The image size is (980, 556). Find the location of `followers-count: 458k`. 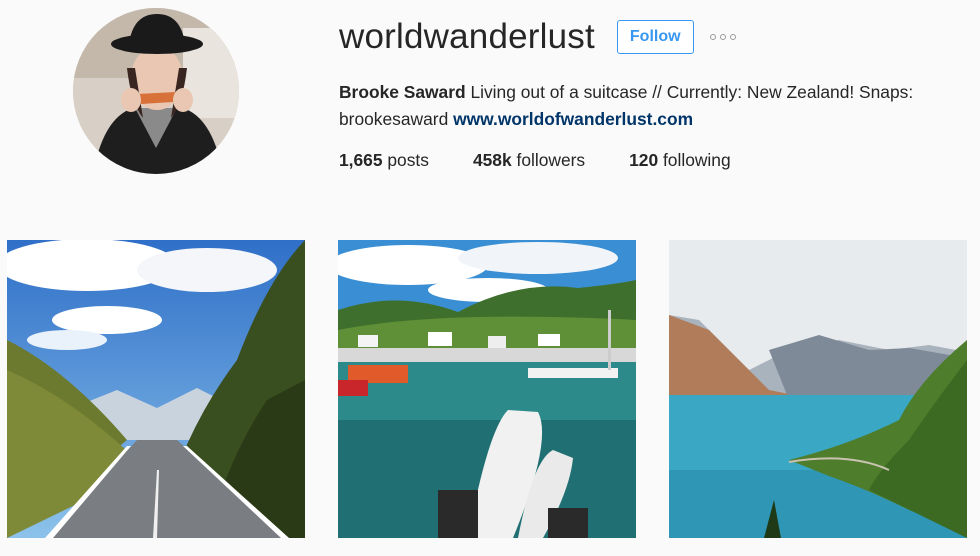

followers-count: 458k is located at coordinates (492, 160).